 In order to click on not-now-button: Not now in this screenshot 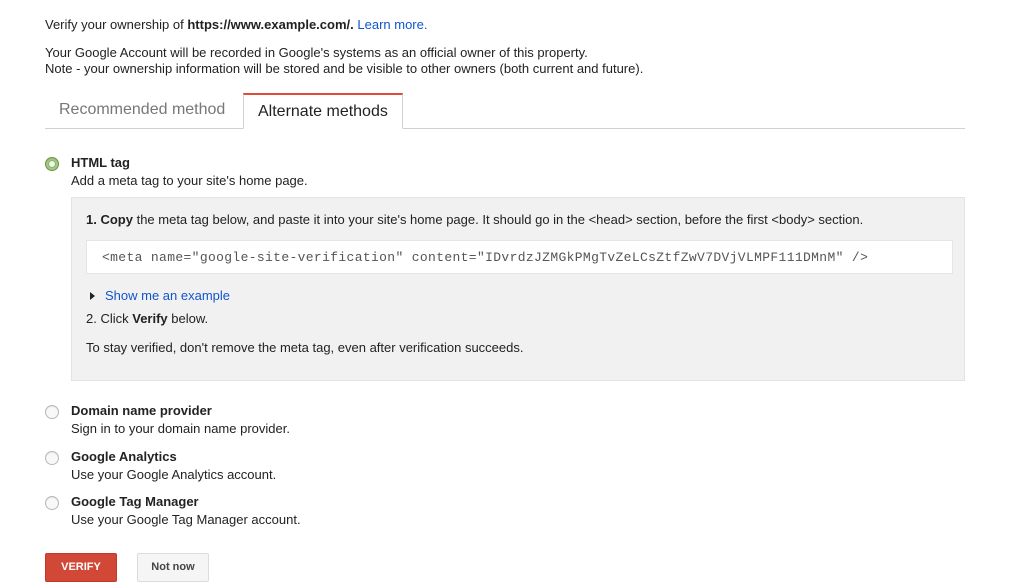, I will do `click(173, 567)`.